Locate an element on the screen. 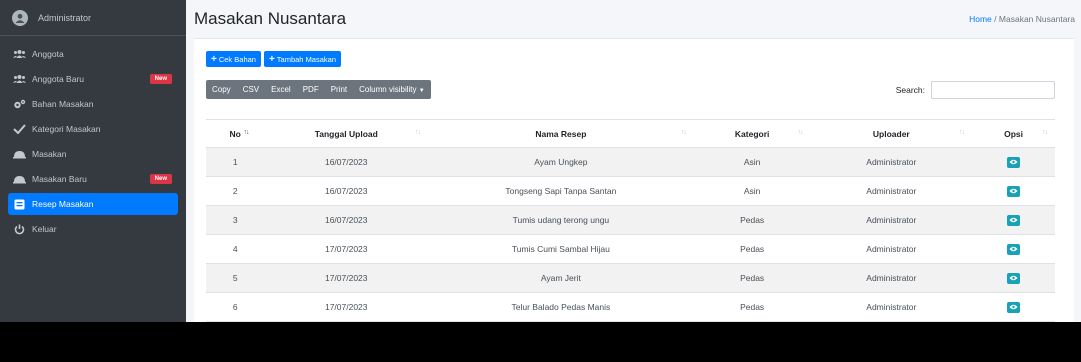  search-box: Search: is located at coordinates (975, 89).